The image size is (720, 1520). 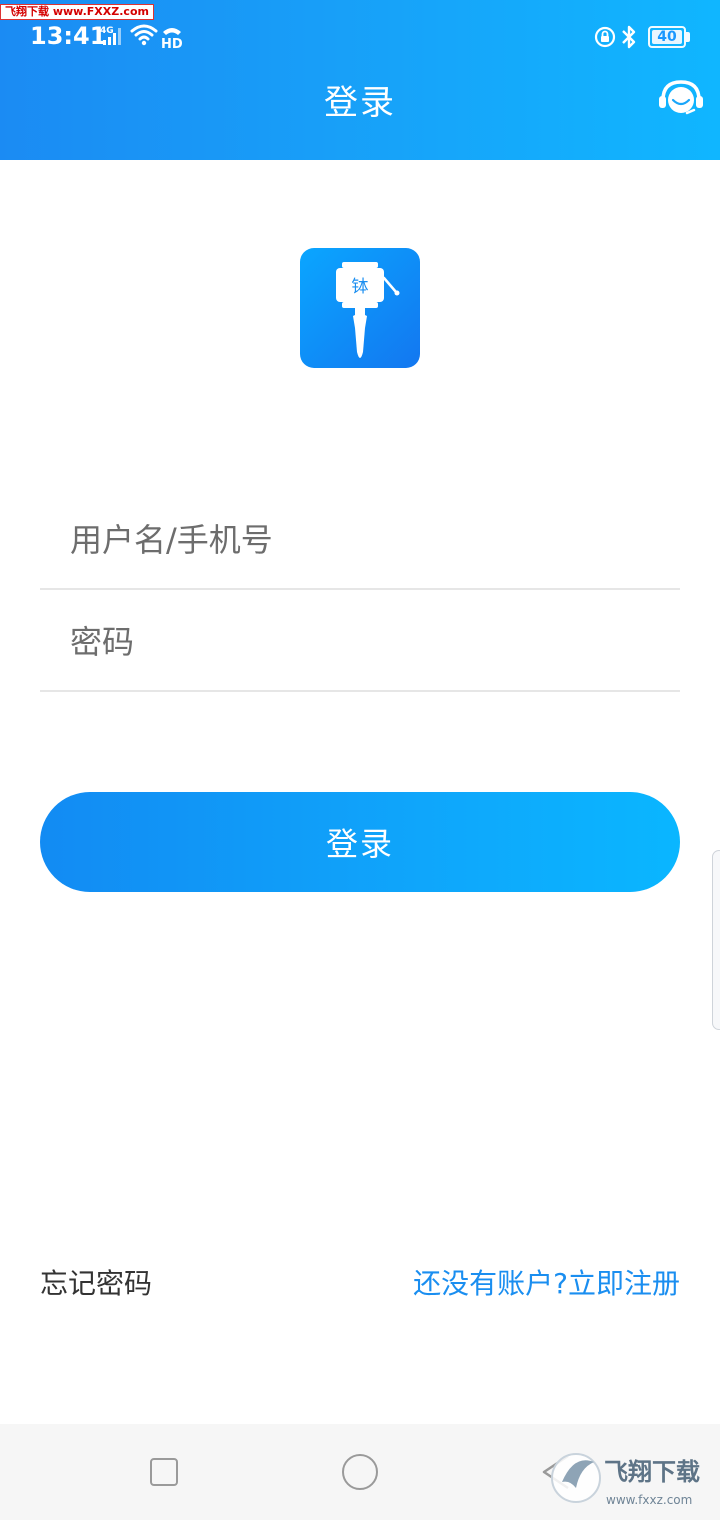 I want to click on watermark-top: 飞翔下载 www.FXXZ.com, so click(x=77, y=12).